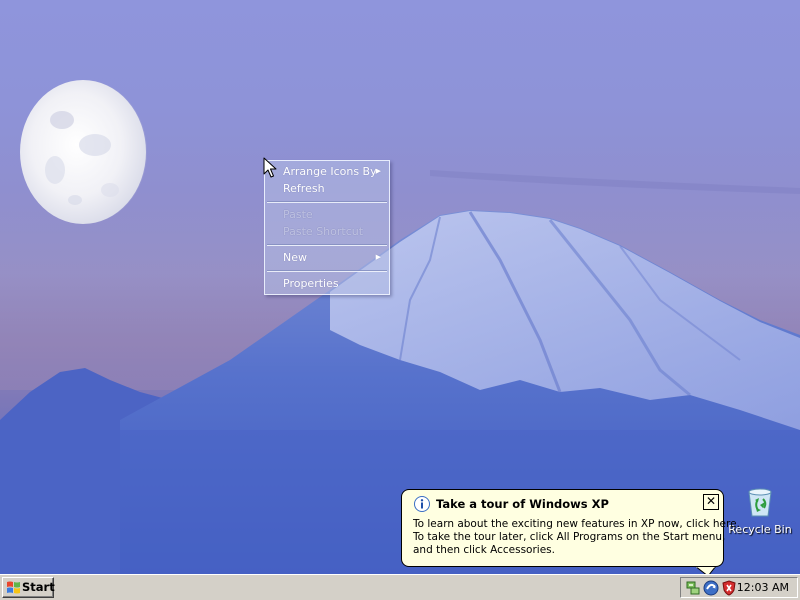 The width and height of the screenshot is (800, 600). I want to click on menu-item-arrange-icons-by: Arrange Icons By ▶, so click(327, 171).